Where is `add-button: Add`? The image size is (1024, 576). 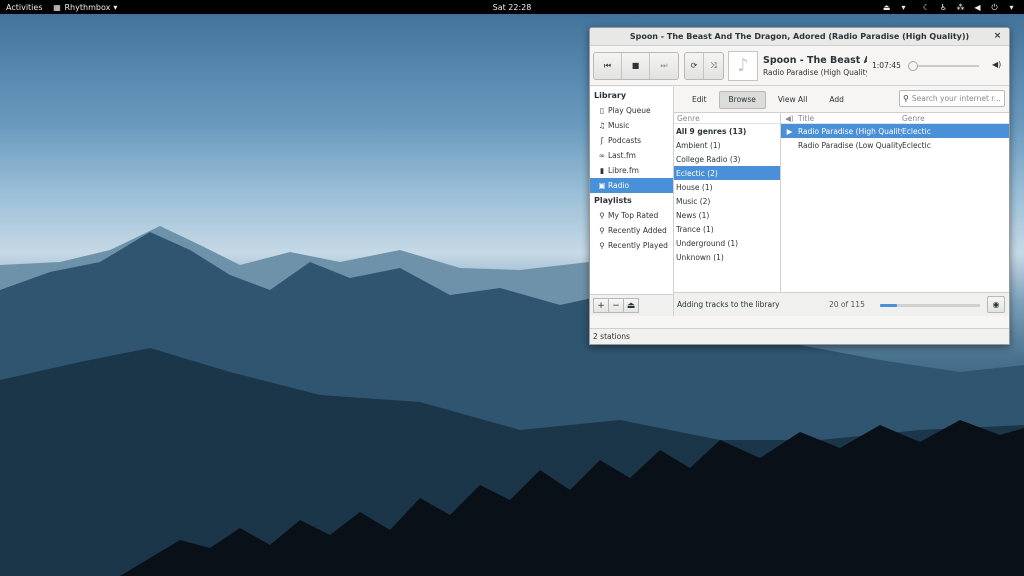 add-button: Add is located at coordinates (836, 100).